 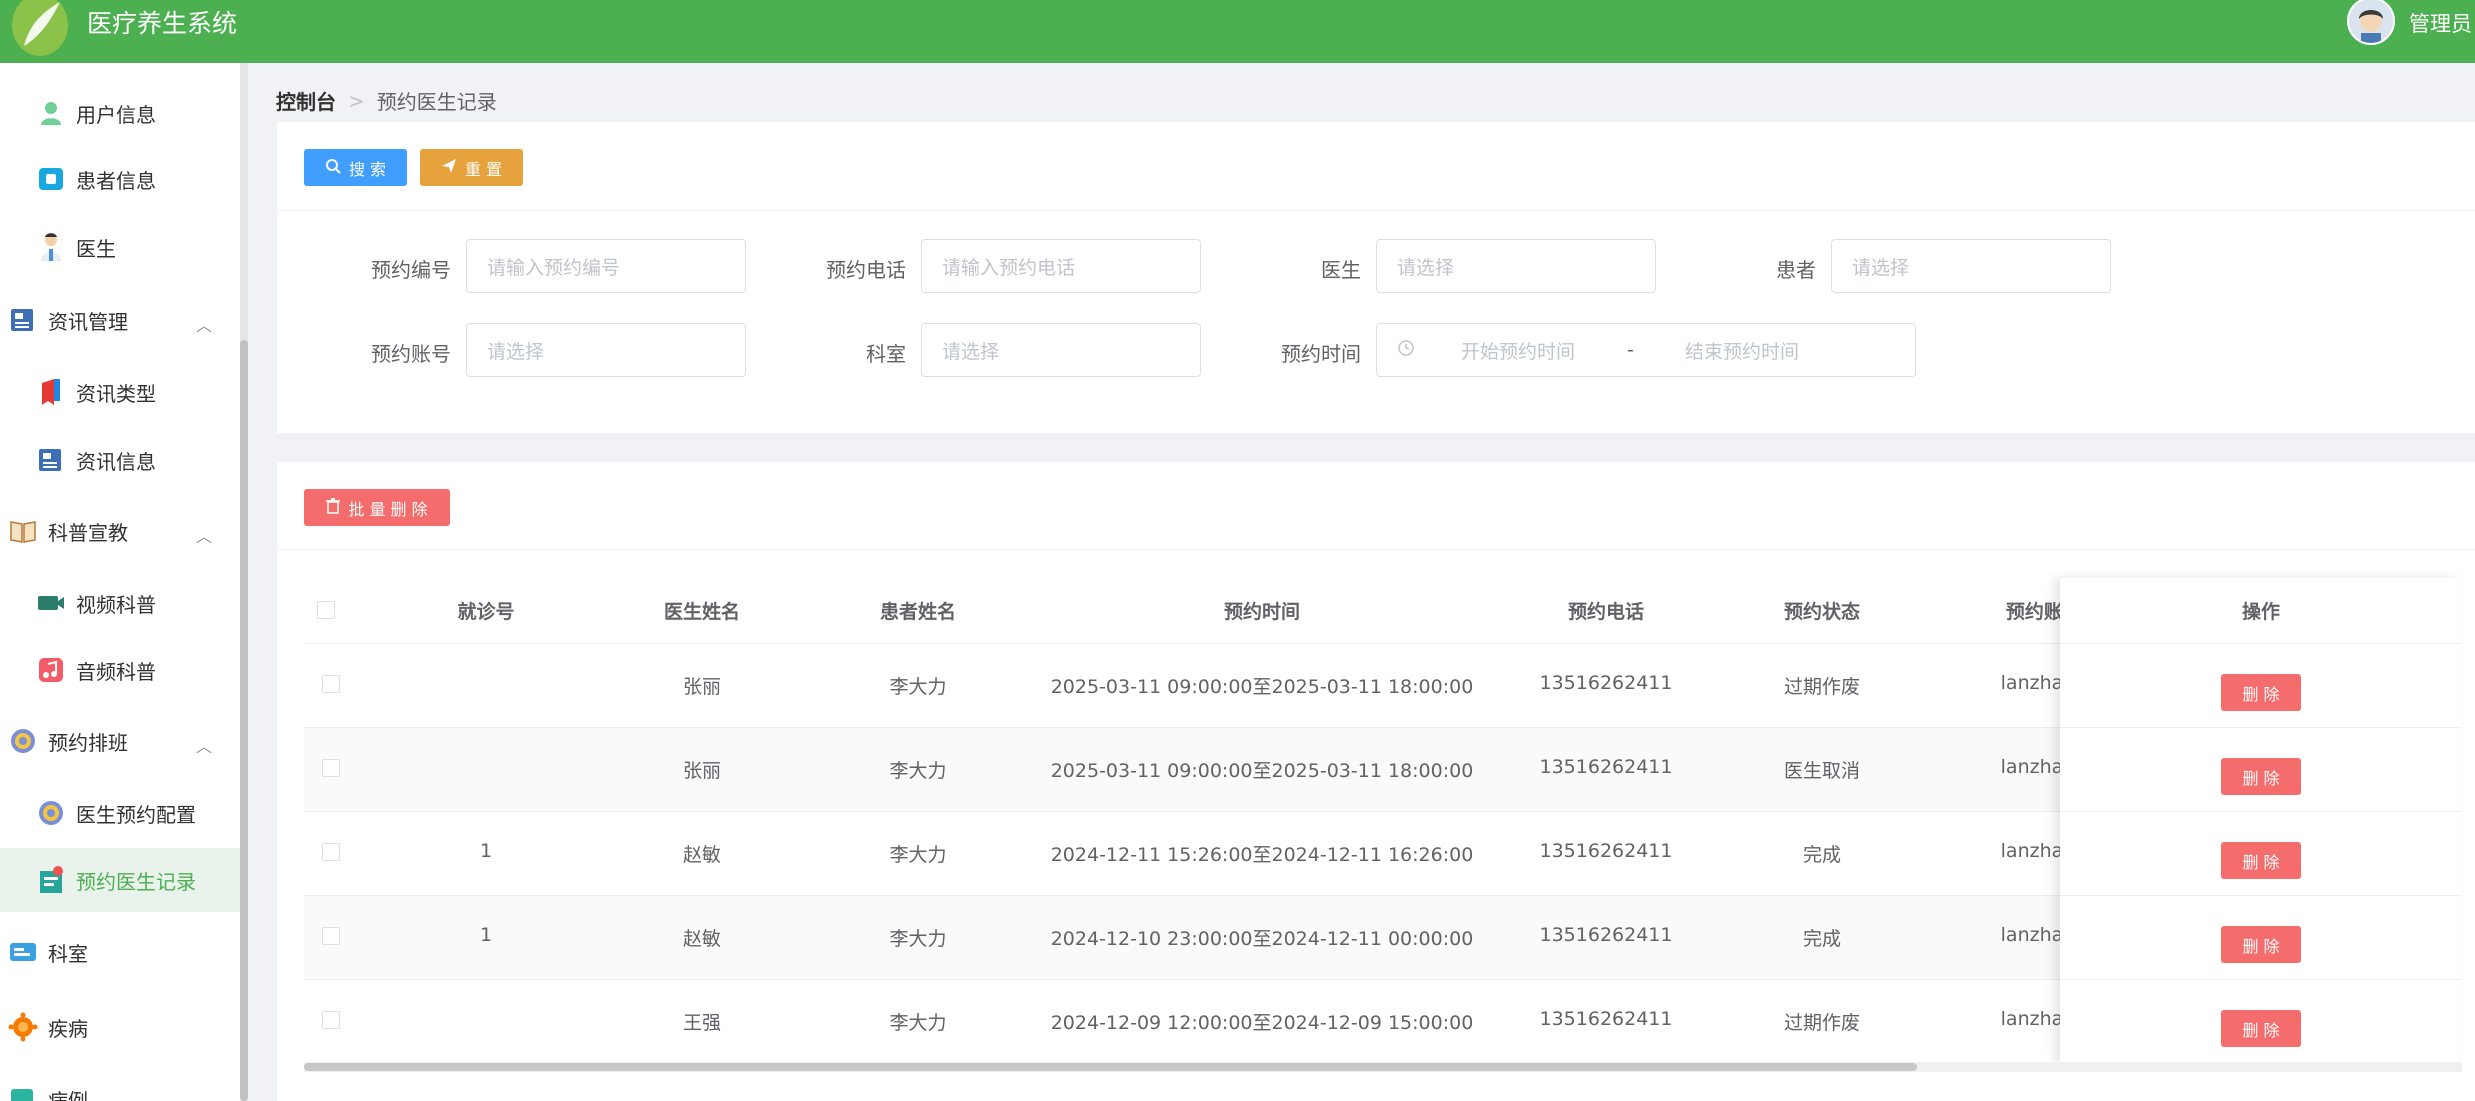 I want to click on search-button: 搜 索, so click(x=355, y=167).